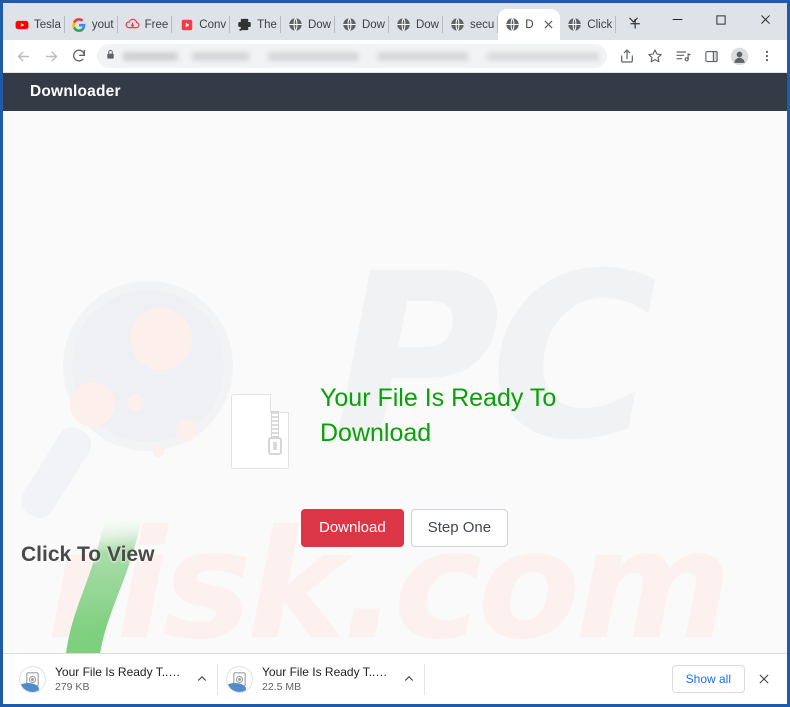 The width and height of the screenshot is (790, 707). What do you see at coordinates (600, 24) in the screenshot?
I see `tab-label: Click` at bounding box center [600, 24].